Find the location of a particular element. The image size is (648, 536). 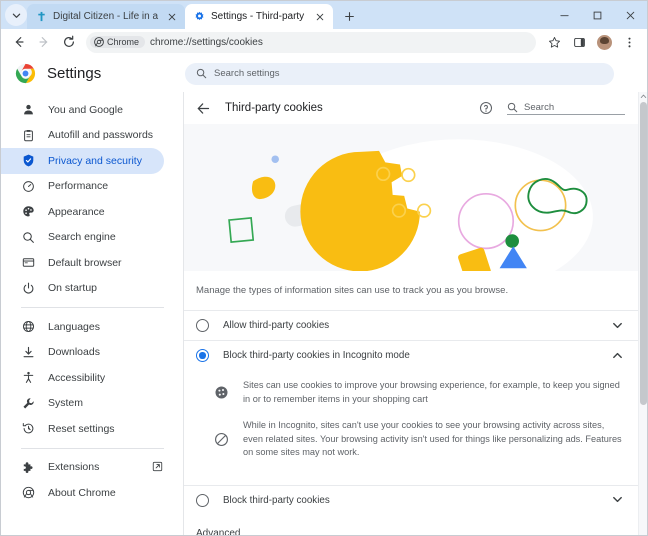

sidebar-item-label: Languages is located at coordinates (74, 326).